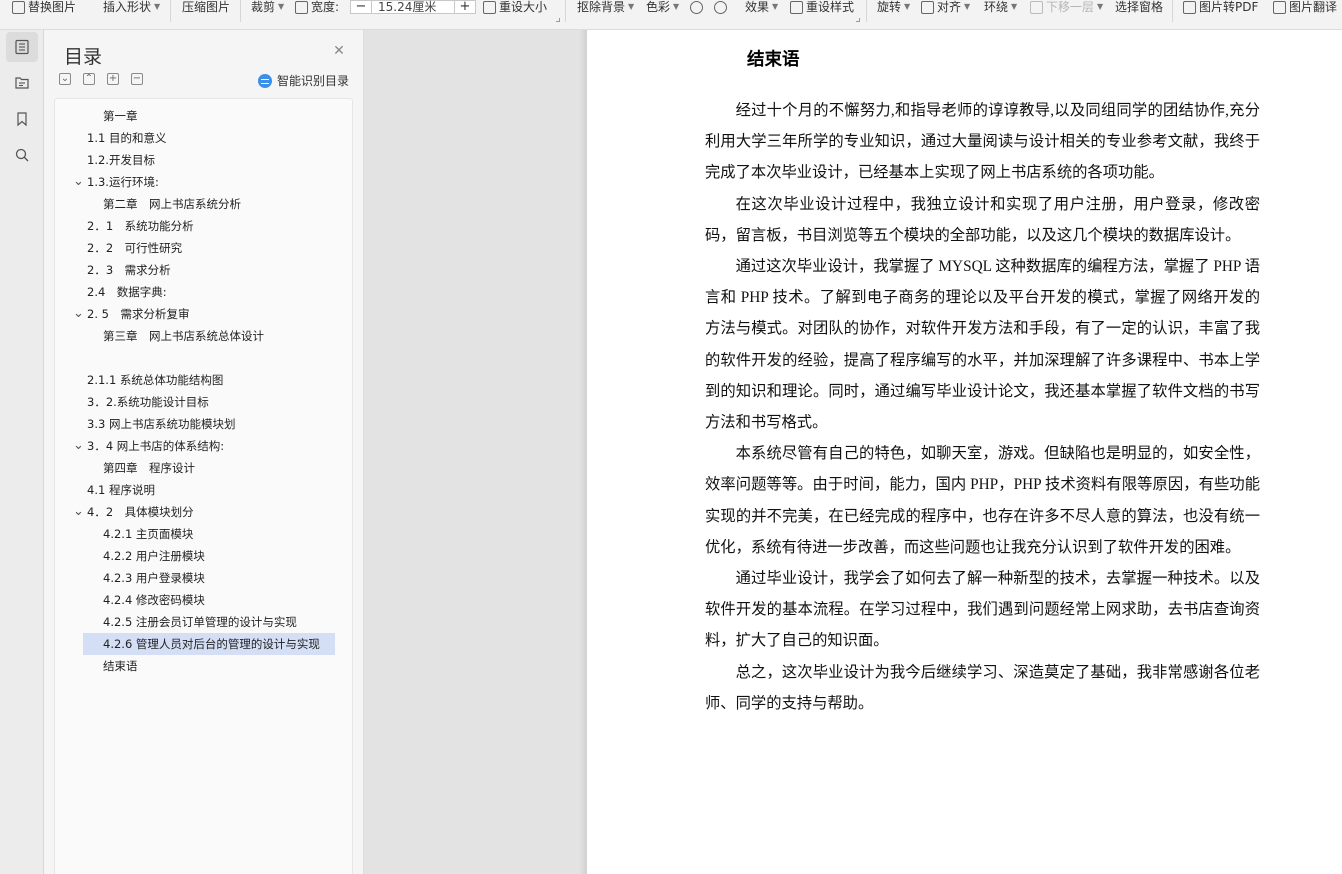 This screenshot has width=1342, height=874. Describe the element at coordinates (203, 578) in the screenshot. I see `toc-item: 4.2.3 用户登录模块` at that location.